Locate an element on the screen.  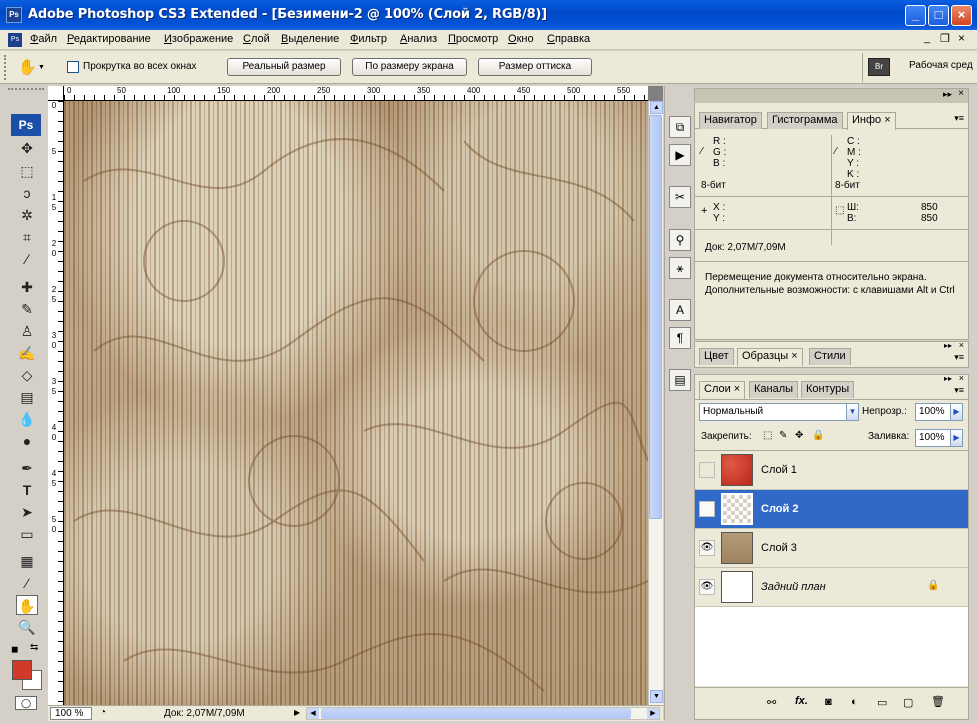
doc-restore-icon: ❐ is located at coordinates (945, 38).